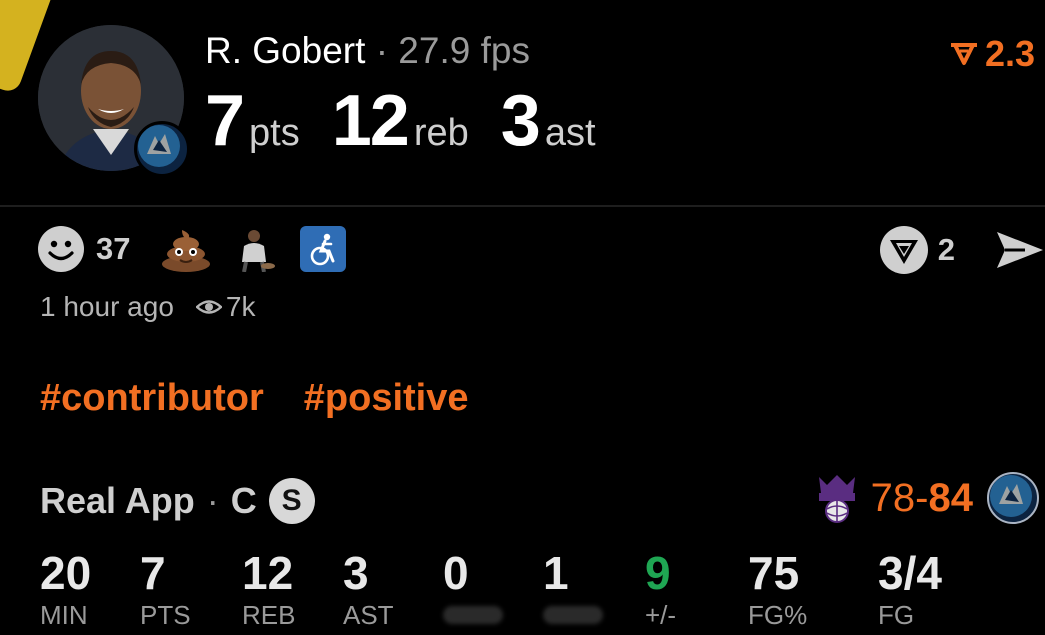 This screenshot has width=1045, height=635. What do you see at coordinates (570, 133) in the screenshot?
I see `stat-ast-unit: ast` at bounding box center [570, 133].